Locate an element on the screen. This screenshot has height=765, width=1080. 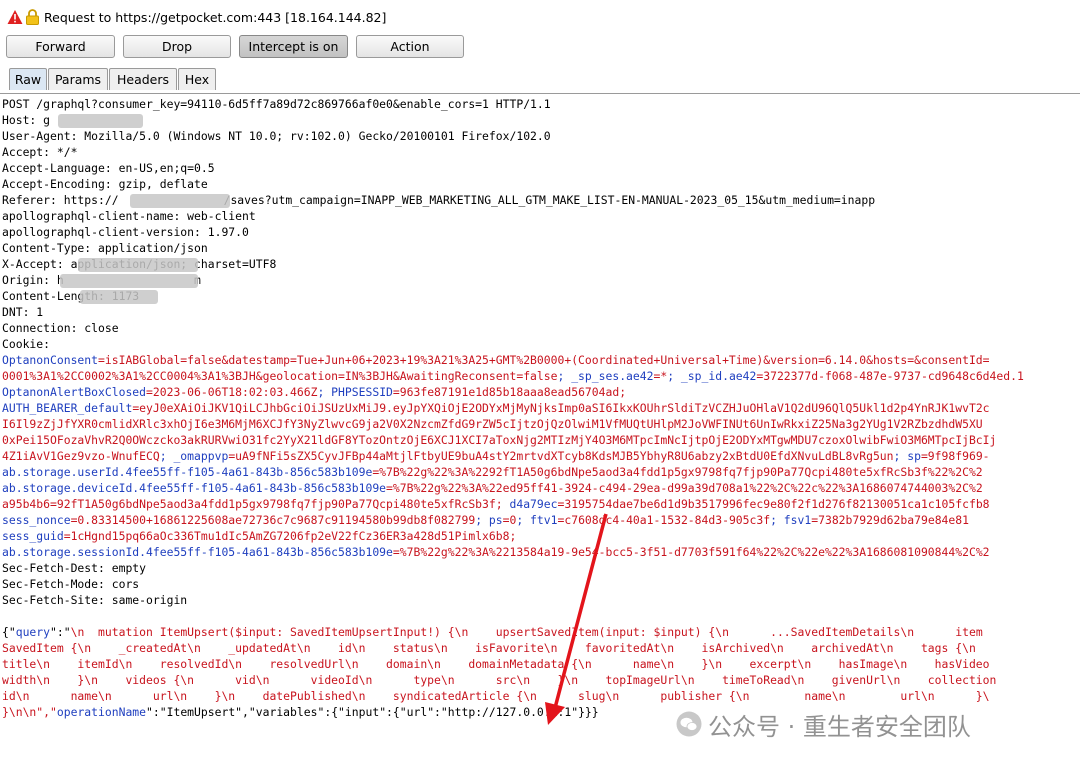
client-name-header: apollographql-client-name: web-client is located at coordinates (129, 216).